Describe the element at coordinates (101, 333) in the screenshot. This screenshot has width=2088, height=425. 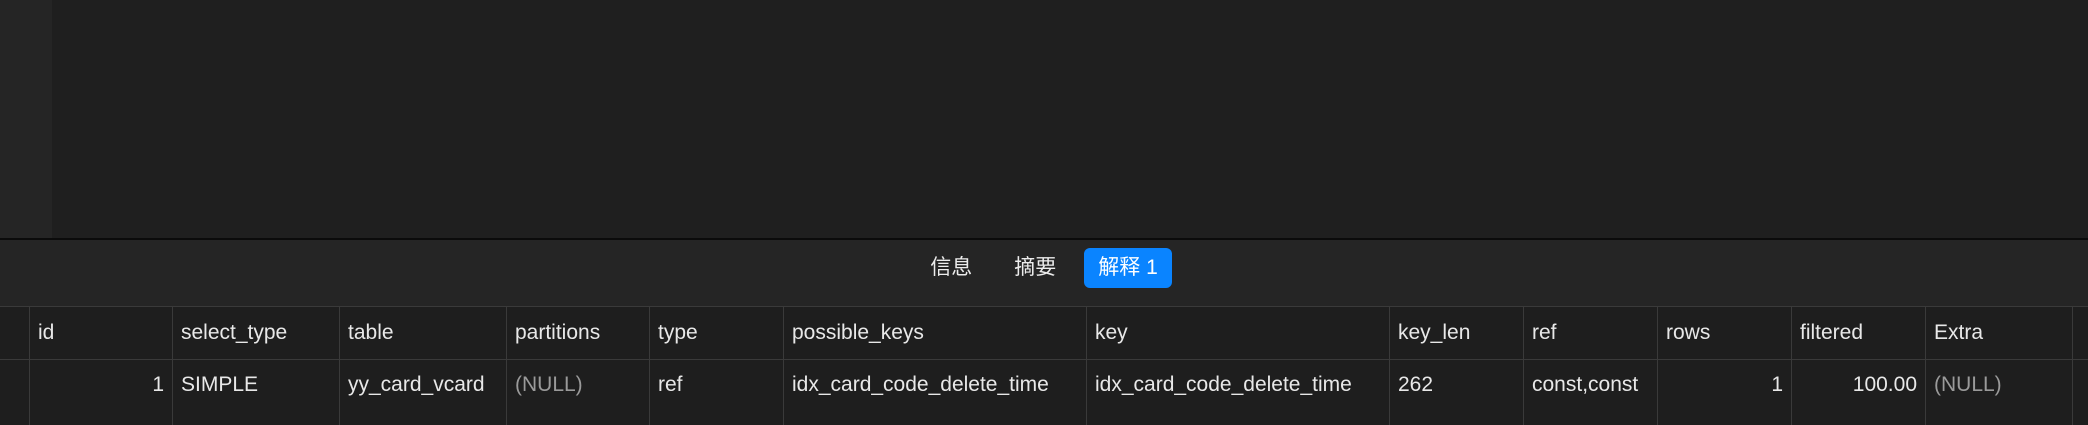
I see `column-header-id: id` at that location.